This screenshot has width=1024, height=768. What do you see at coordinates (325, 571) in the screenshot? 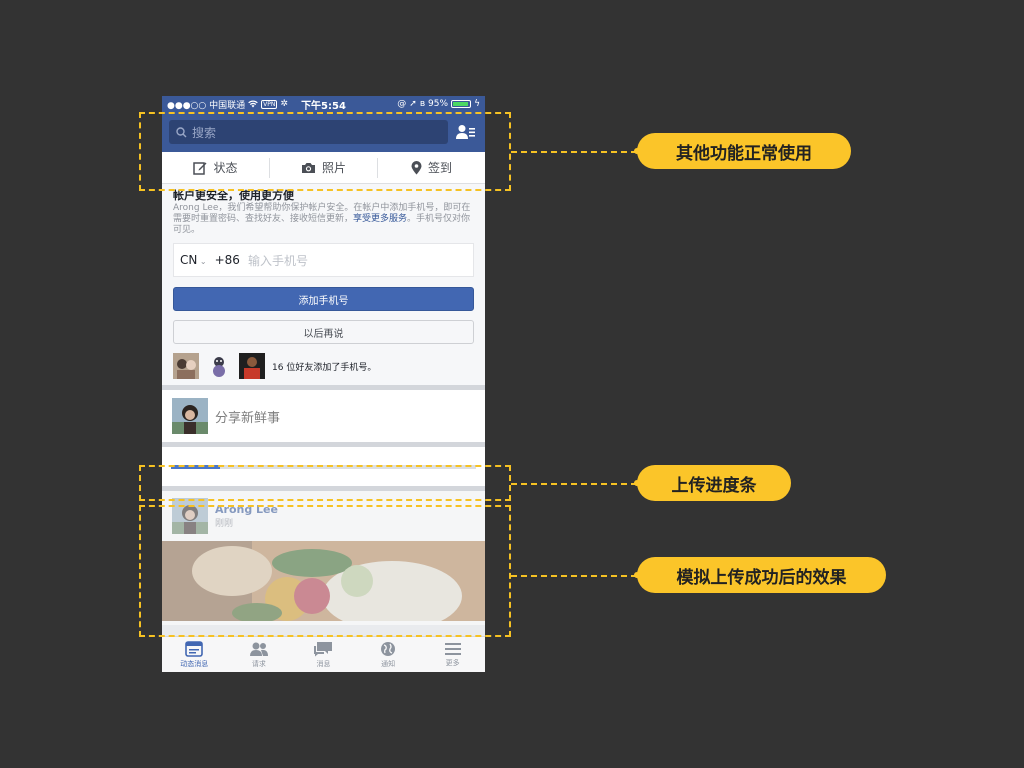
I see `annotation-box-bottom` at bounding box center [325, 571].